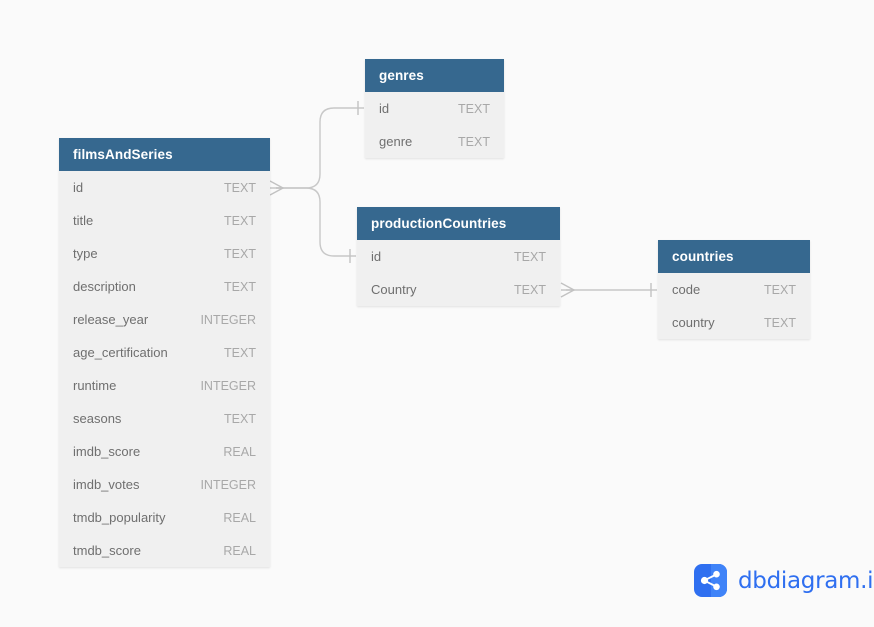  What do you see at coordinates (164, 154) in the screenshot?
I see `table-header-filmsAndSeries: filmsAndSeries` at bounding box center [164, 154].